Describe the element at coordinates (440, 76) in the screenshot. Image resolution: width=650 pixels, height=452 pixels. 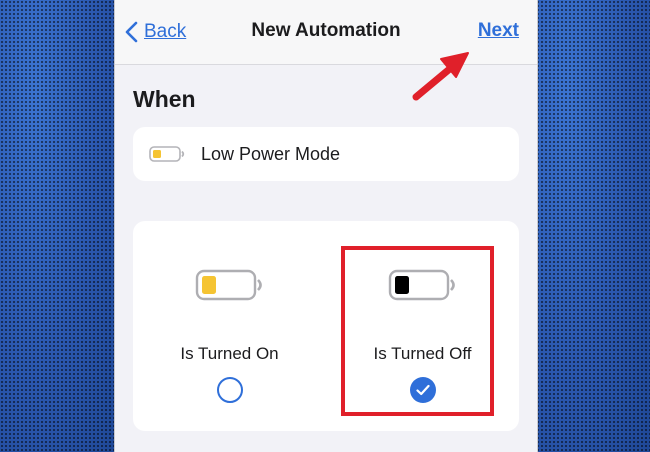
I see `annotation-arrow-icon` at that location.